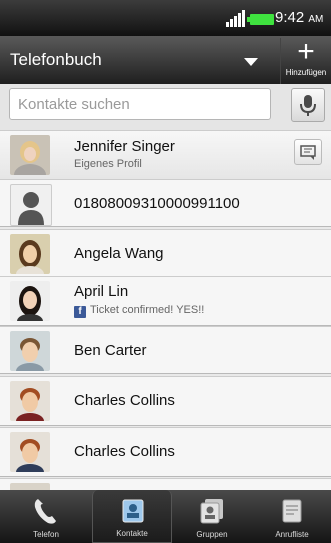 The image size is (331, 543). Describe the element at coordinates (157, 203) in the screenshot. I see `contact-name: 01808009310000991100` at that location.